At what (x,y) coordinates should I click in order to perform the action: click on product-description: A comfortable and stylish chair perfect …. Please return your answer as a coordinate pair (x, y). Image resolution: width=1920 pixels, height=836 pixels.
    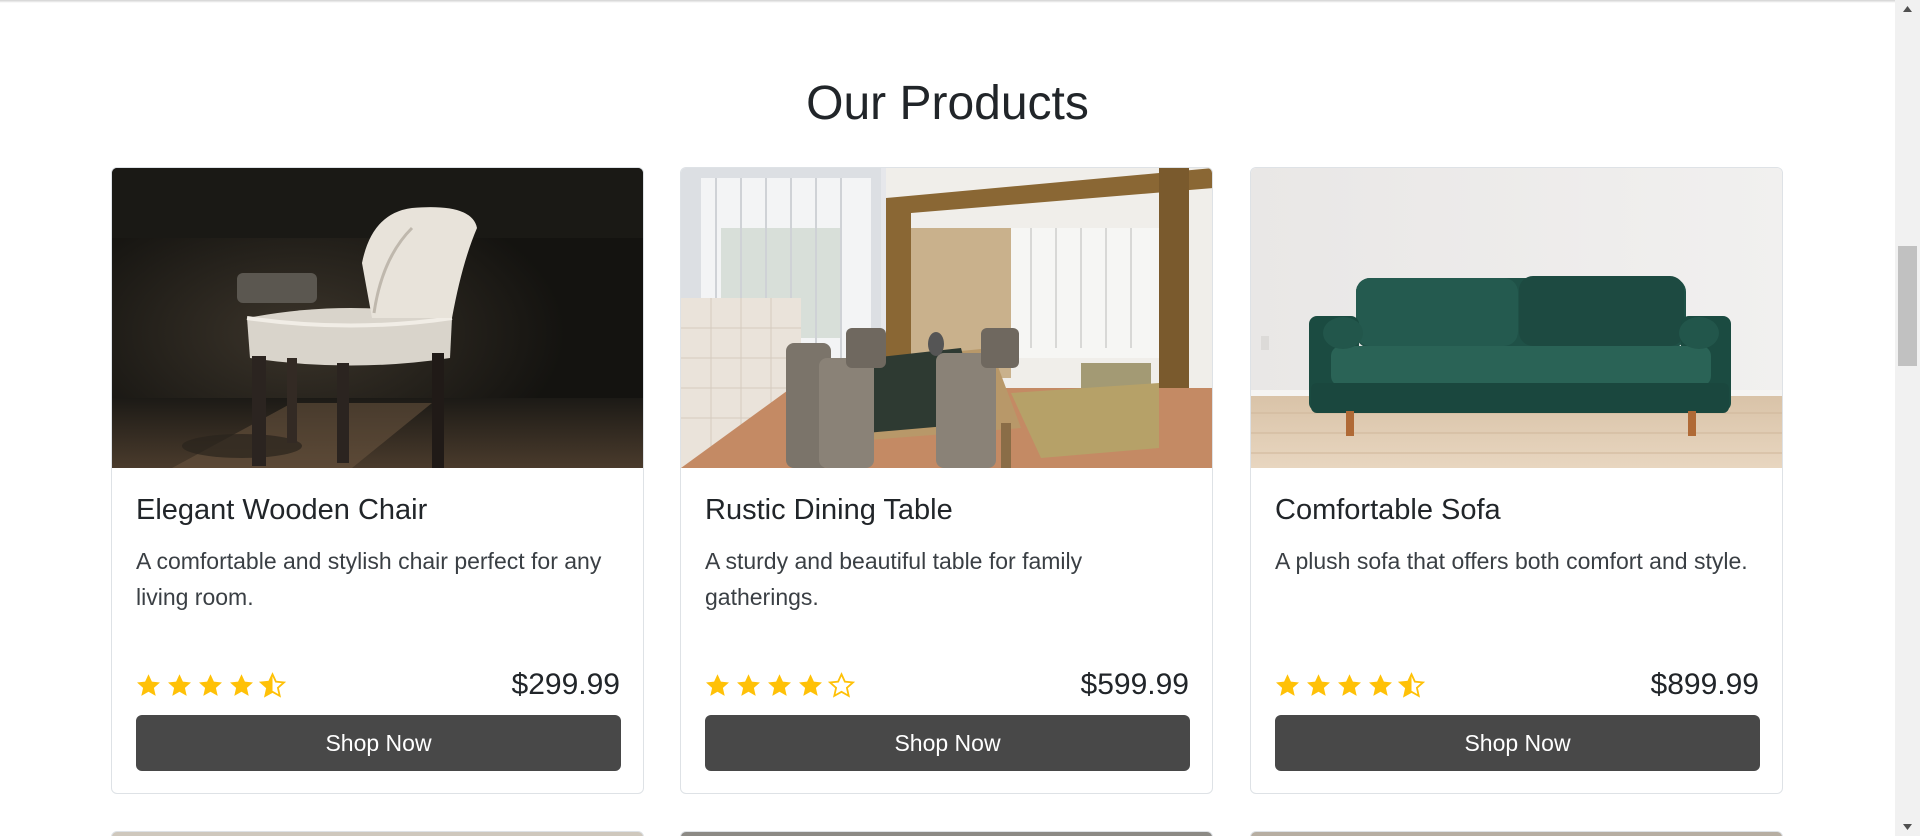
    Looking at the image, I should click on (369, 579).